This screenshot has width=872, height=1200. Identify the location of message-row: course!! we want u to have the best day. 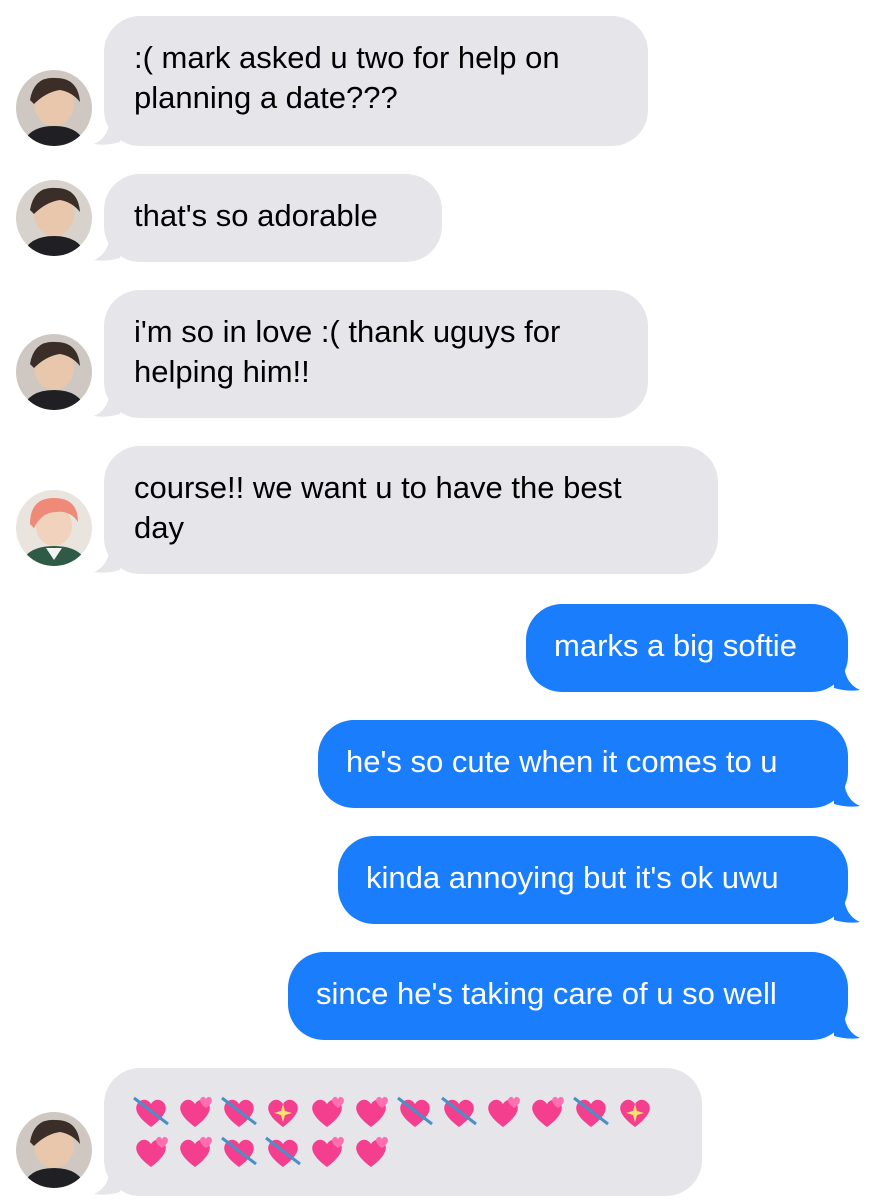
(436, 512).